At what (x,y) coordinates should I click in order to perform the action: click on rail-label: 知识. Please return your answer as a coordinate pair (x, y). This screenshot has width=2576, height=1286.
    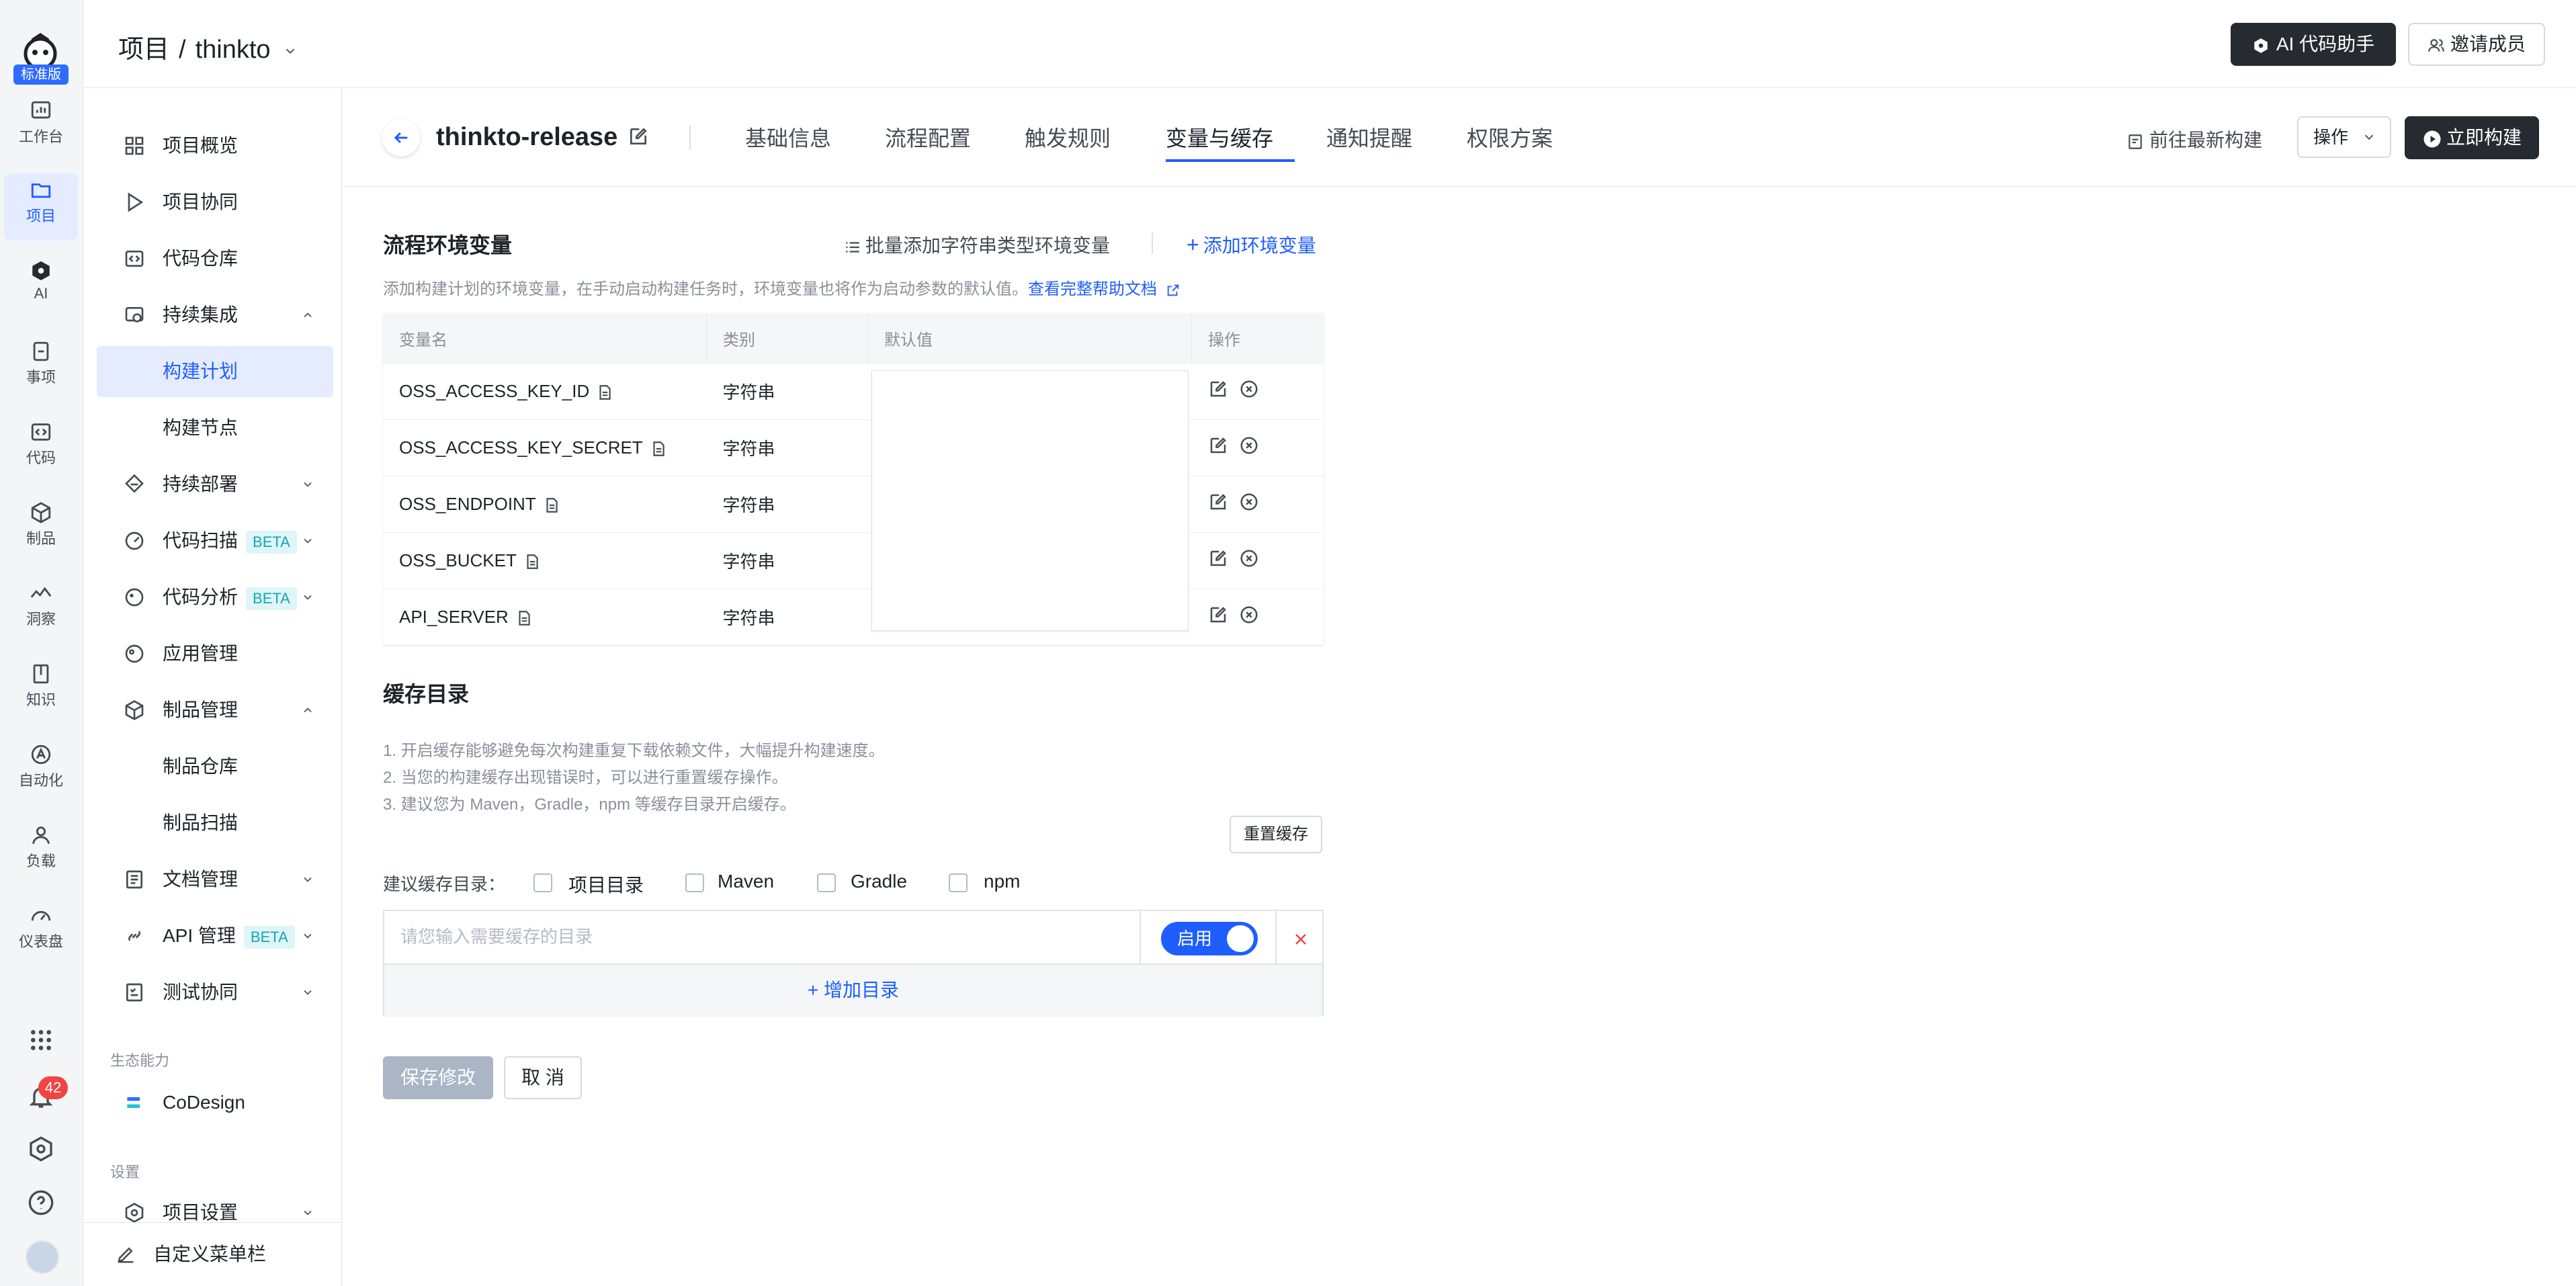
    Looking at the image, I should click on (41, 699).